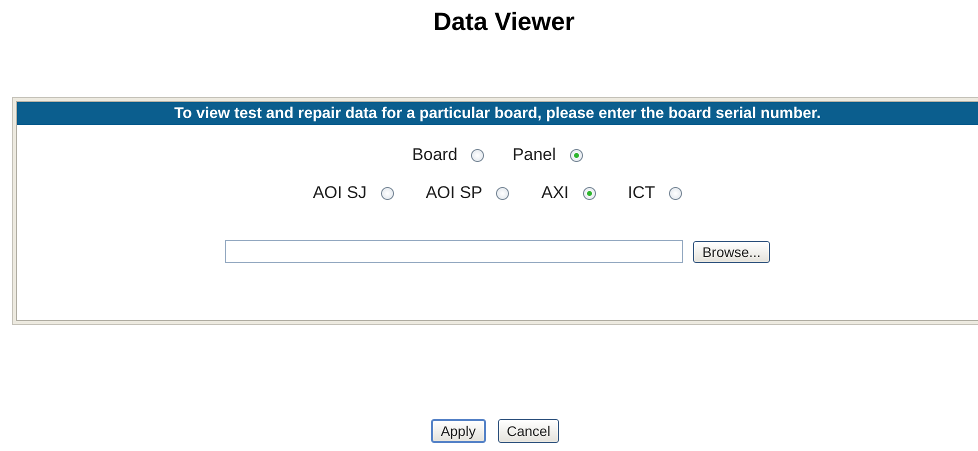 Image resolution: width=978 pixels, height=451 pixels. I want to click on page-title: Data Viewer, so click(503, 22).